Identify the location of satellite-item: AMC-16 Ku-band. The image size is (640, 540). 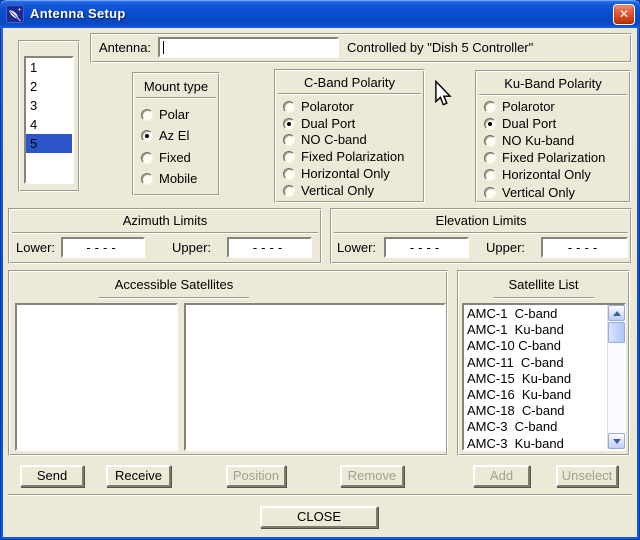
(535, 395).